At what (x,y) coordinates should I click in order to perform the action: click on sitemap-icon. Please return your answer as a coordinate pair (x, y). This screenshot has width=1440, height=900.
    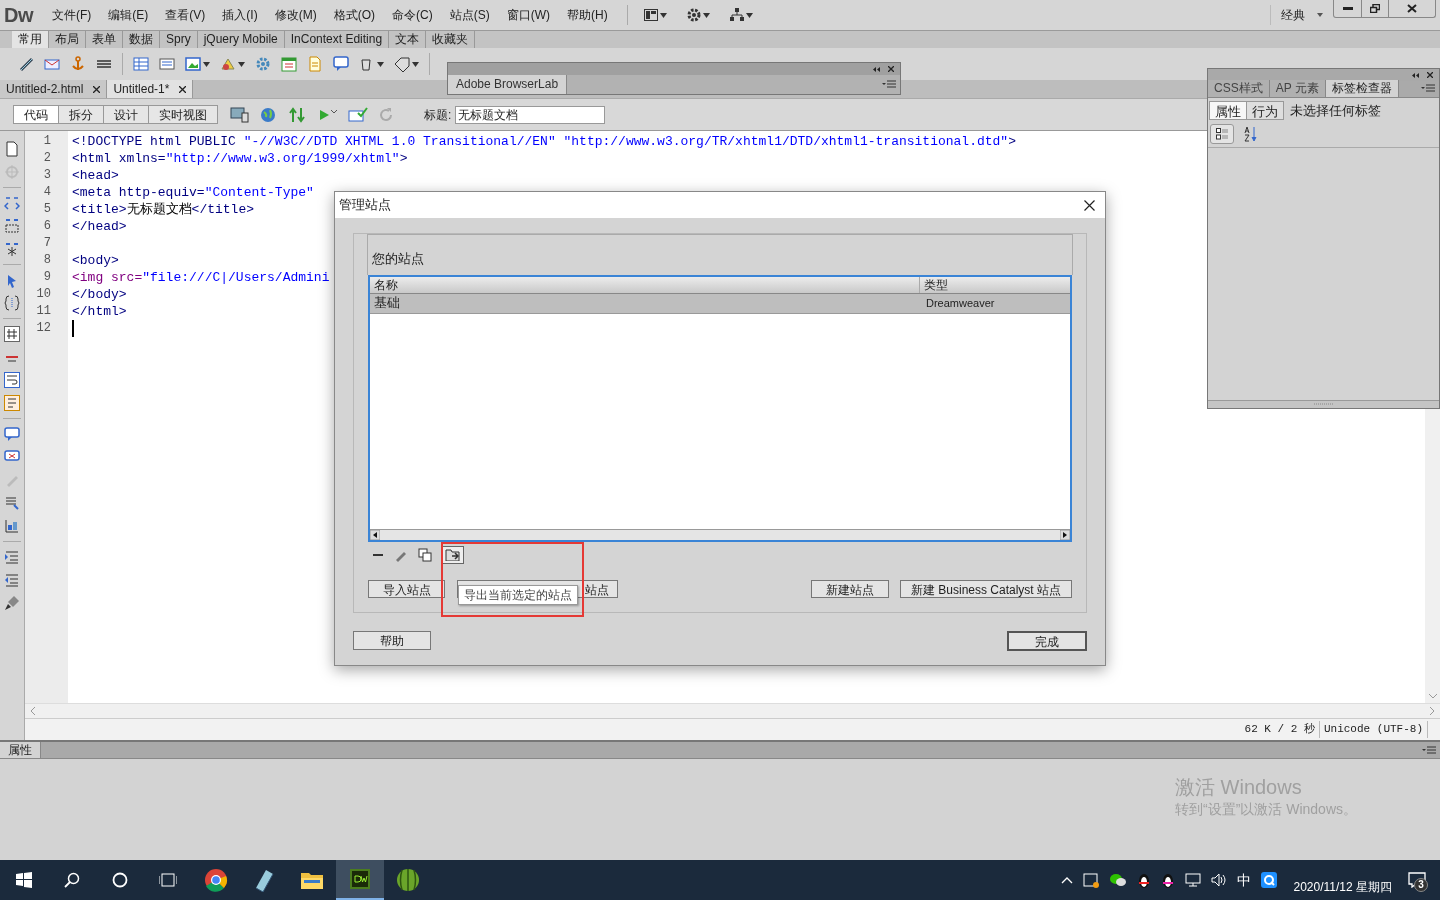
    Looking at the image, I should click on (736, 15).